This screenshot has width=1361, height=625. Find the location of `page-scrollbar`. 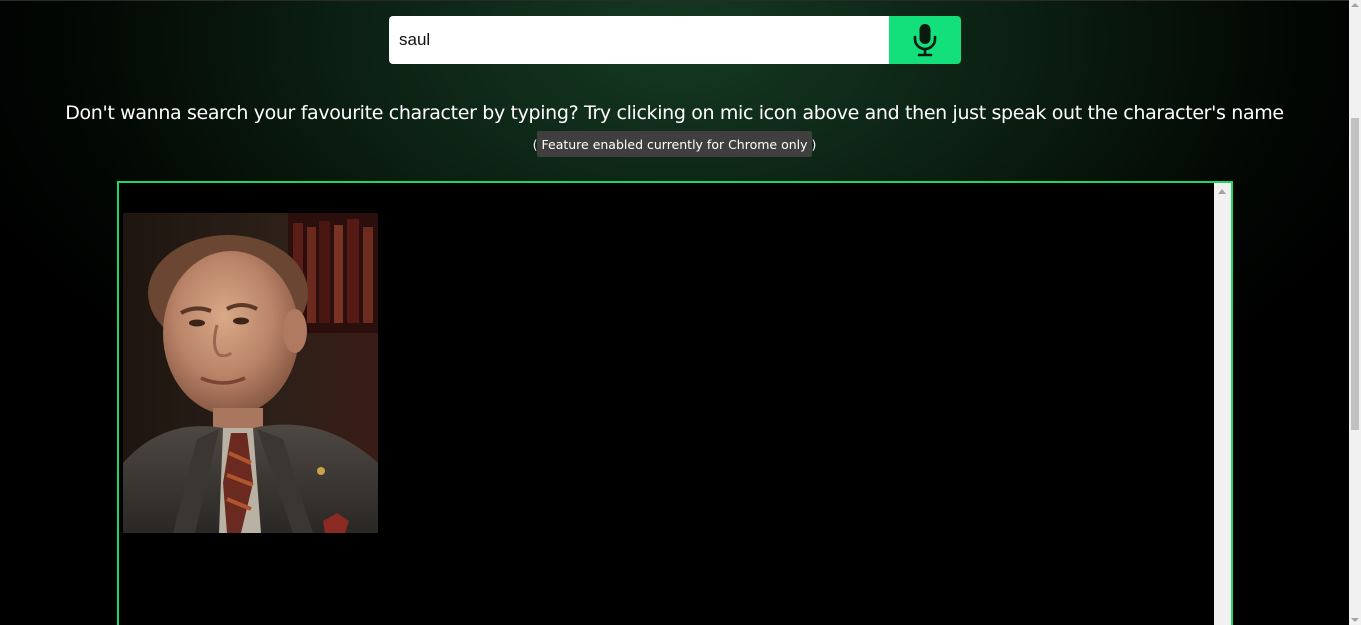

page-scrollbar is located at coordinates (1355, 312).